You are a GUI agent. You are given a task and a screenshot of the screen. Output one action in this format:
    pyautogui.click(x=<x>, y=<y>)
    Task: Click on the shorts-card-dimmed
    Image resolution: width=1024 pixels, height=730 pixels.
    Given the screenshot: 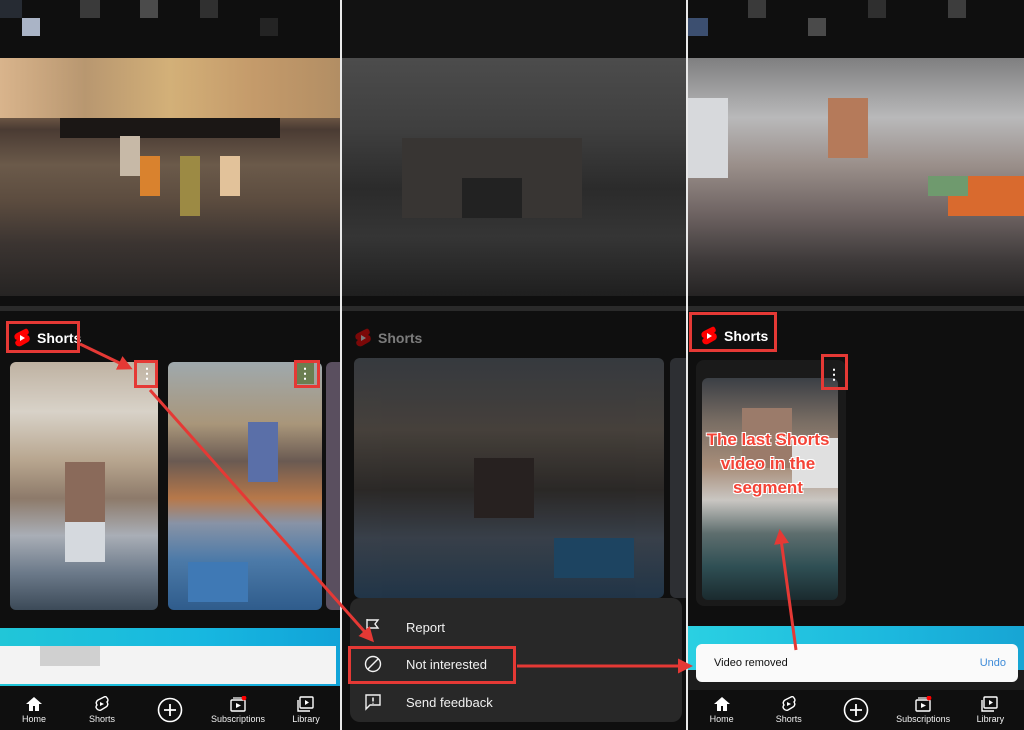 What is the action you would take?
    pyautogui.click(x=509, y=478)
    